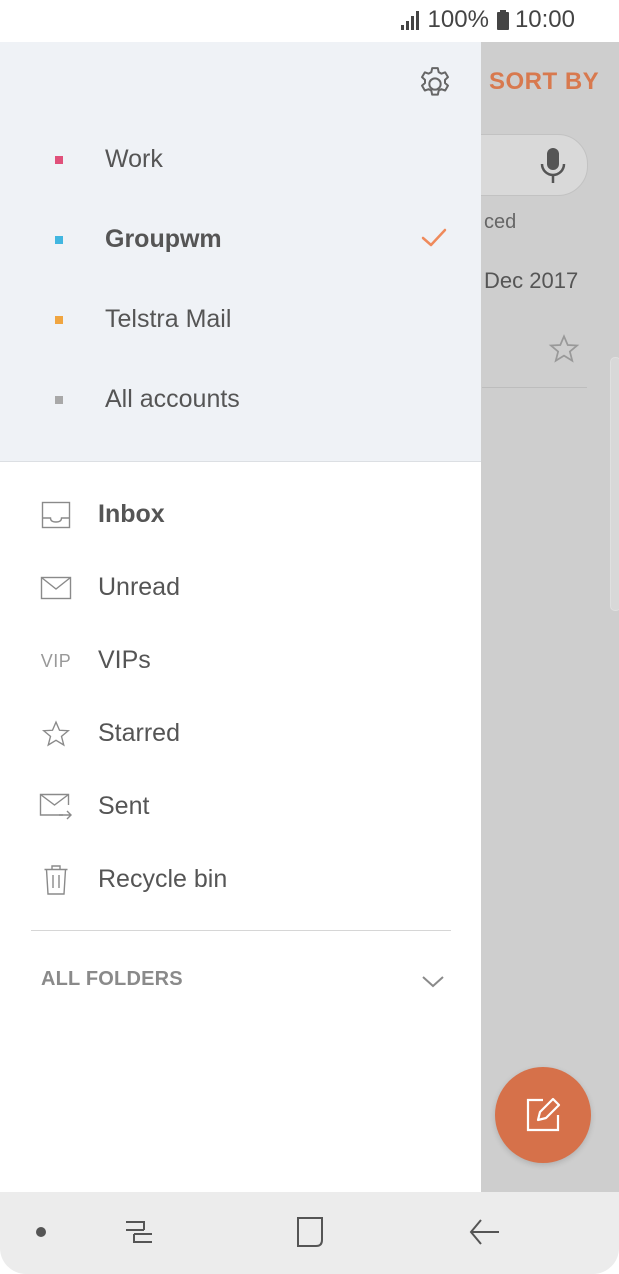  What do you see at coordinates (163, 879) in the screenshot?
I see `folder-label: Recycle bin` at bounding box center [163, 879].